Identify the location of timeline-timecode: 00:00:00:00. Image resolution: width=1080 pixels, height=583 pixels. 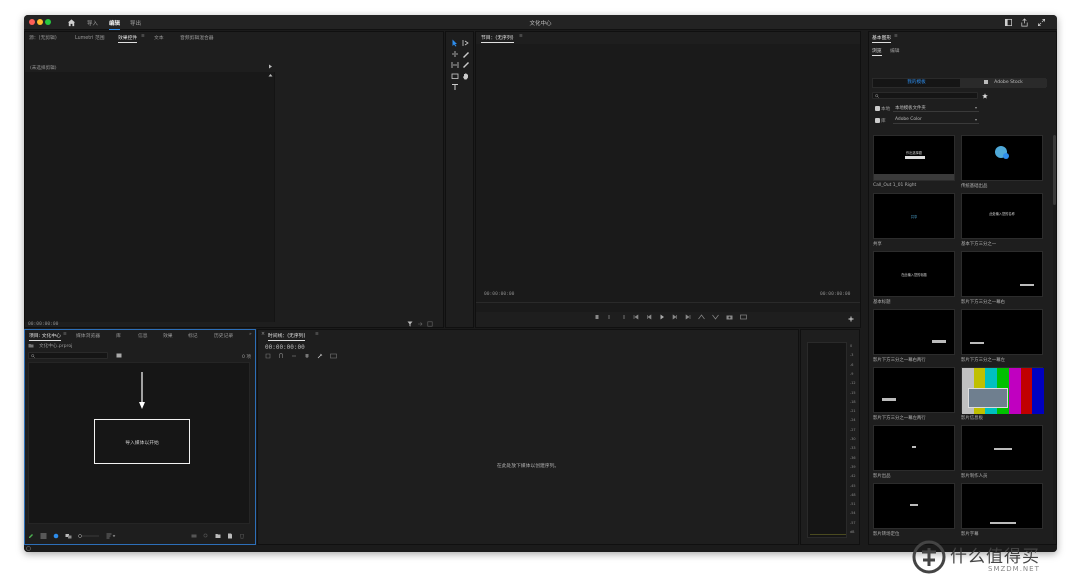
(285, 347).